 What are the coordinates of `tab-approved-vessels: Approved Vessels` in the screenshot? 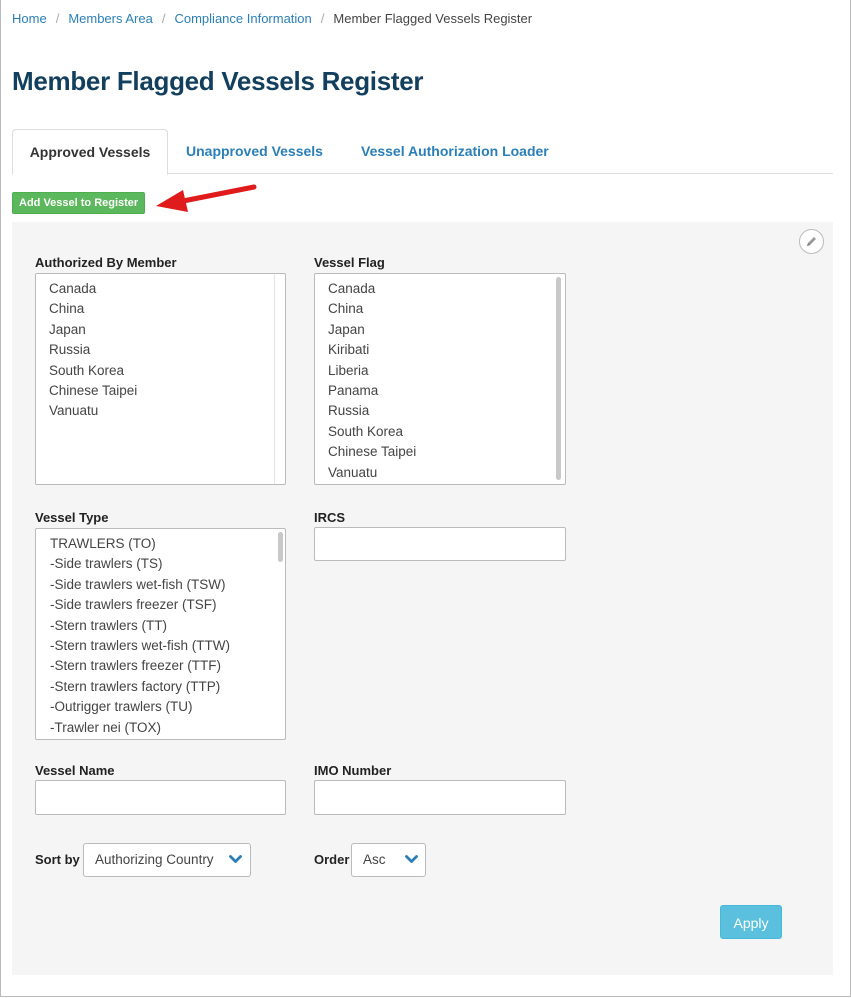 It's located at (90, 152).